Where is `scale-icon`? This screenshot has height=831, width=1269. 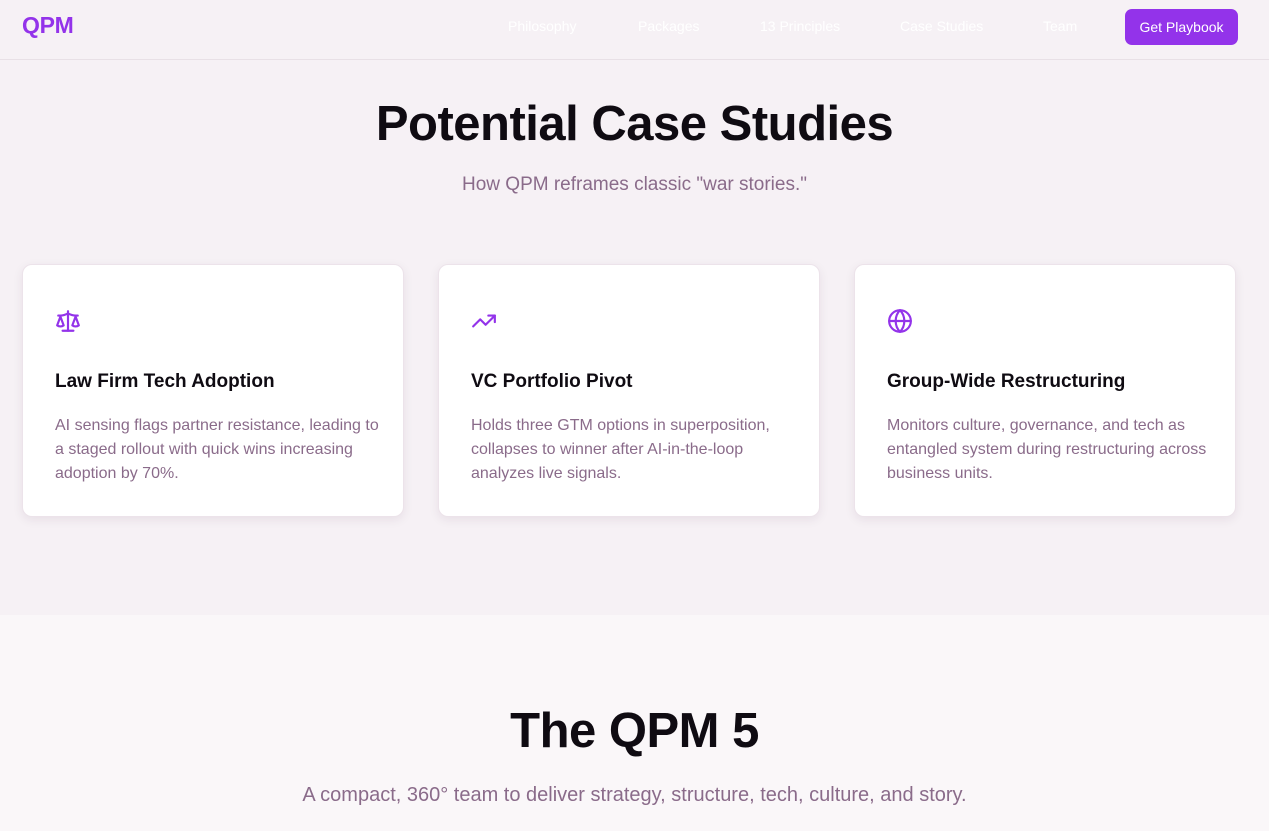
scale-icon is located at coordinates (68, 321).